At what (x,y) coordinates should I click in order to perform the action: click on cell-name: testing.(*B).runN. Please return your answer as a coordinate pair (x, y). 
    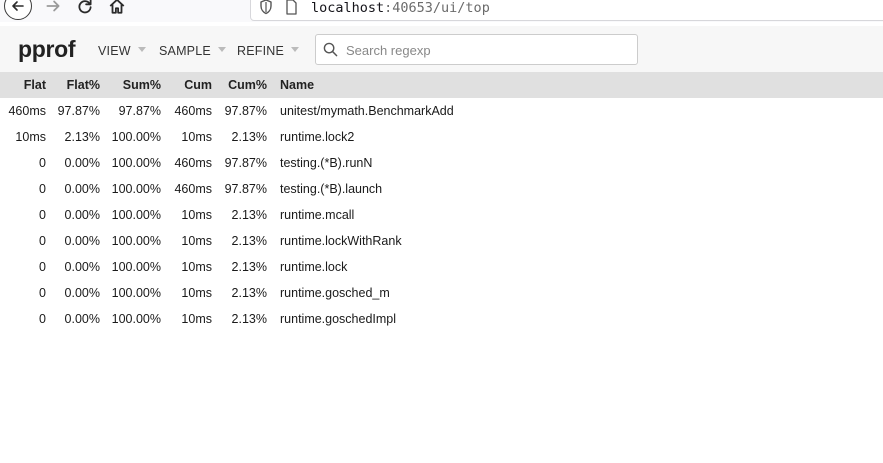
    Looking at the image, I should click on (326, 163).